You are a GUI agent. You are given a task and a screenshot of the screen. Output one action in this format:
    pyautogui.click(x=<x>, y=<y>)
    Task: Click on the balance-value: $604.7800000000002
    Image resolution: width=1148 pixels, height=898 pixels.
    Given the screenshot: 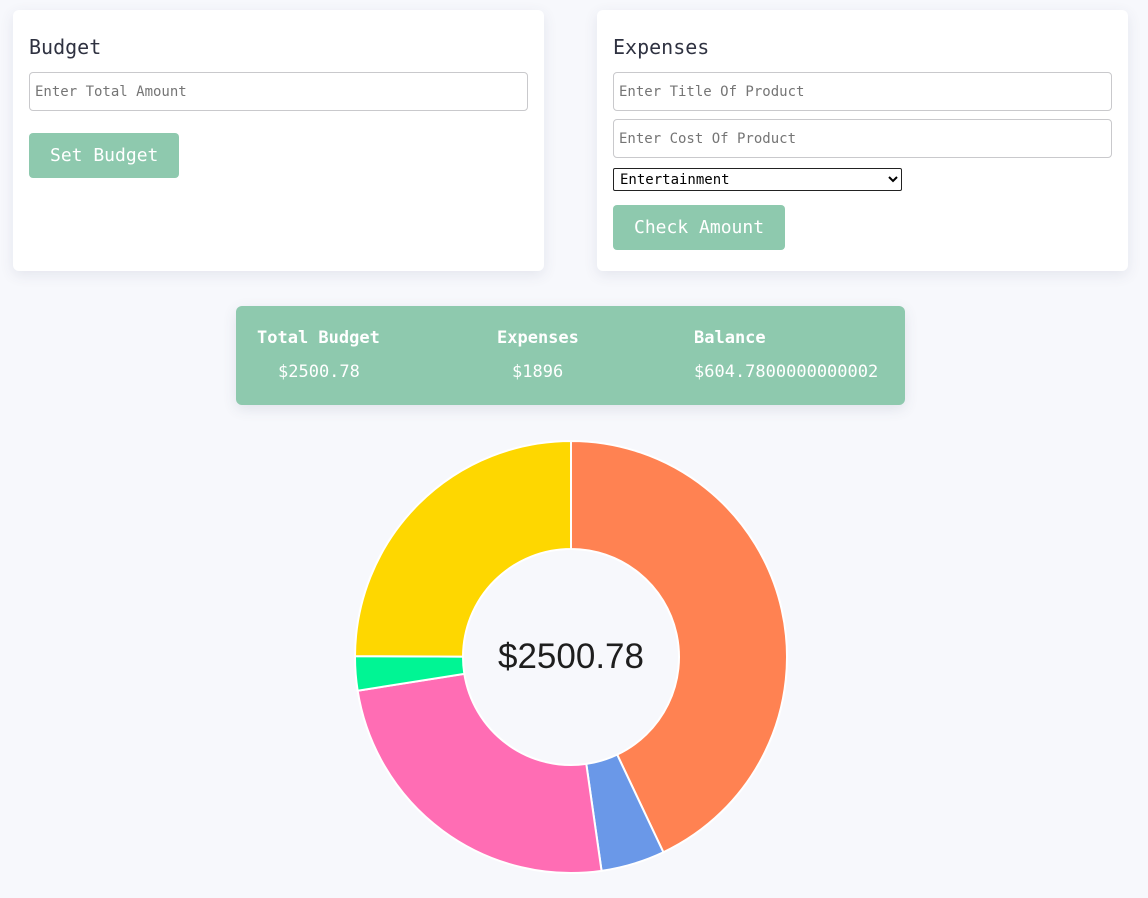 What is the action you would take?
    pyautogui.click(x=786, y=372)
    